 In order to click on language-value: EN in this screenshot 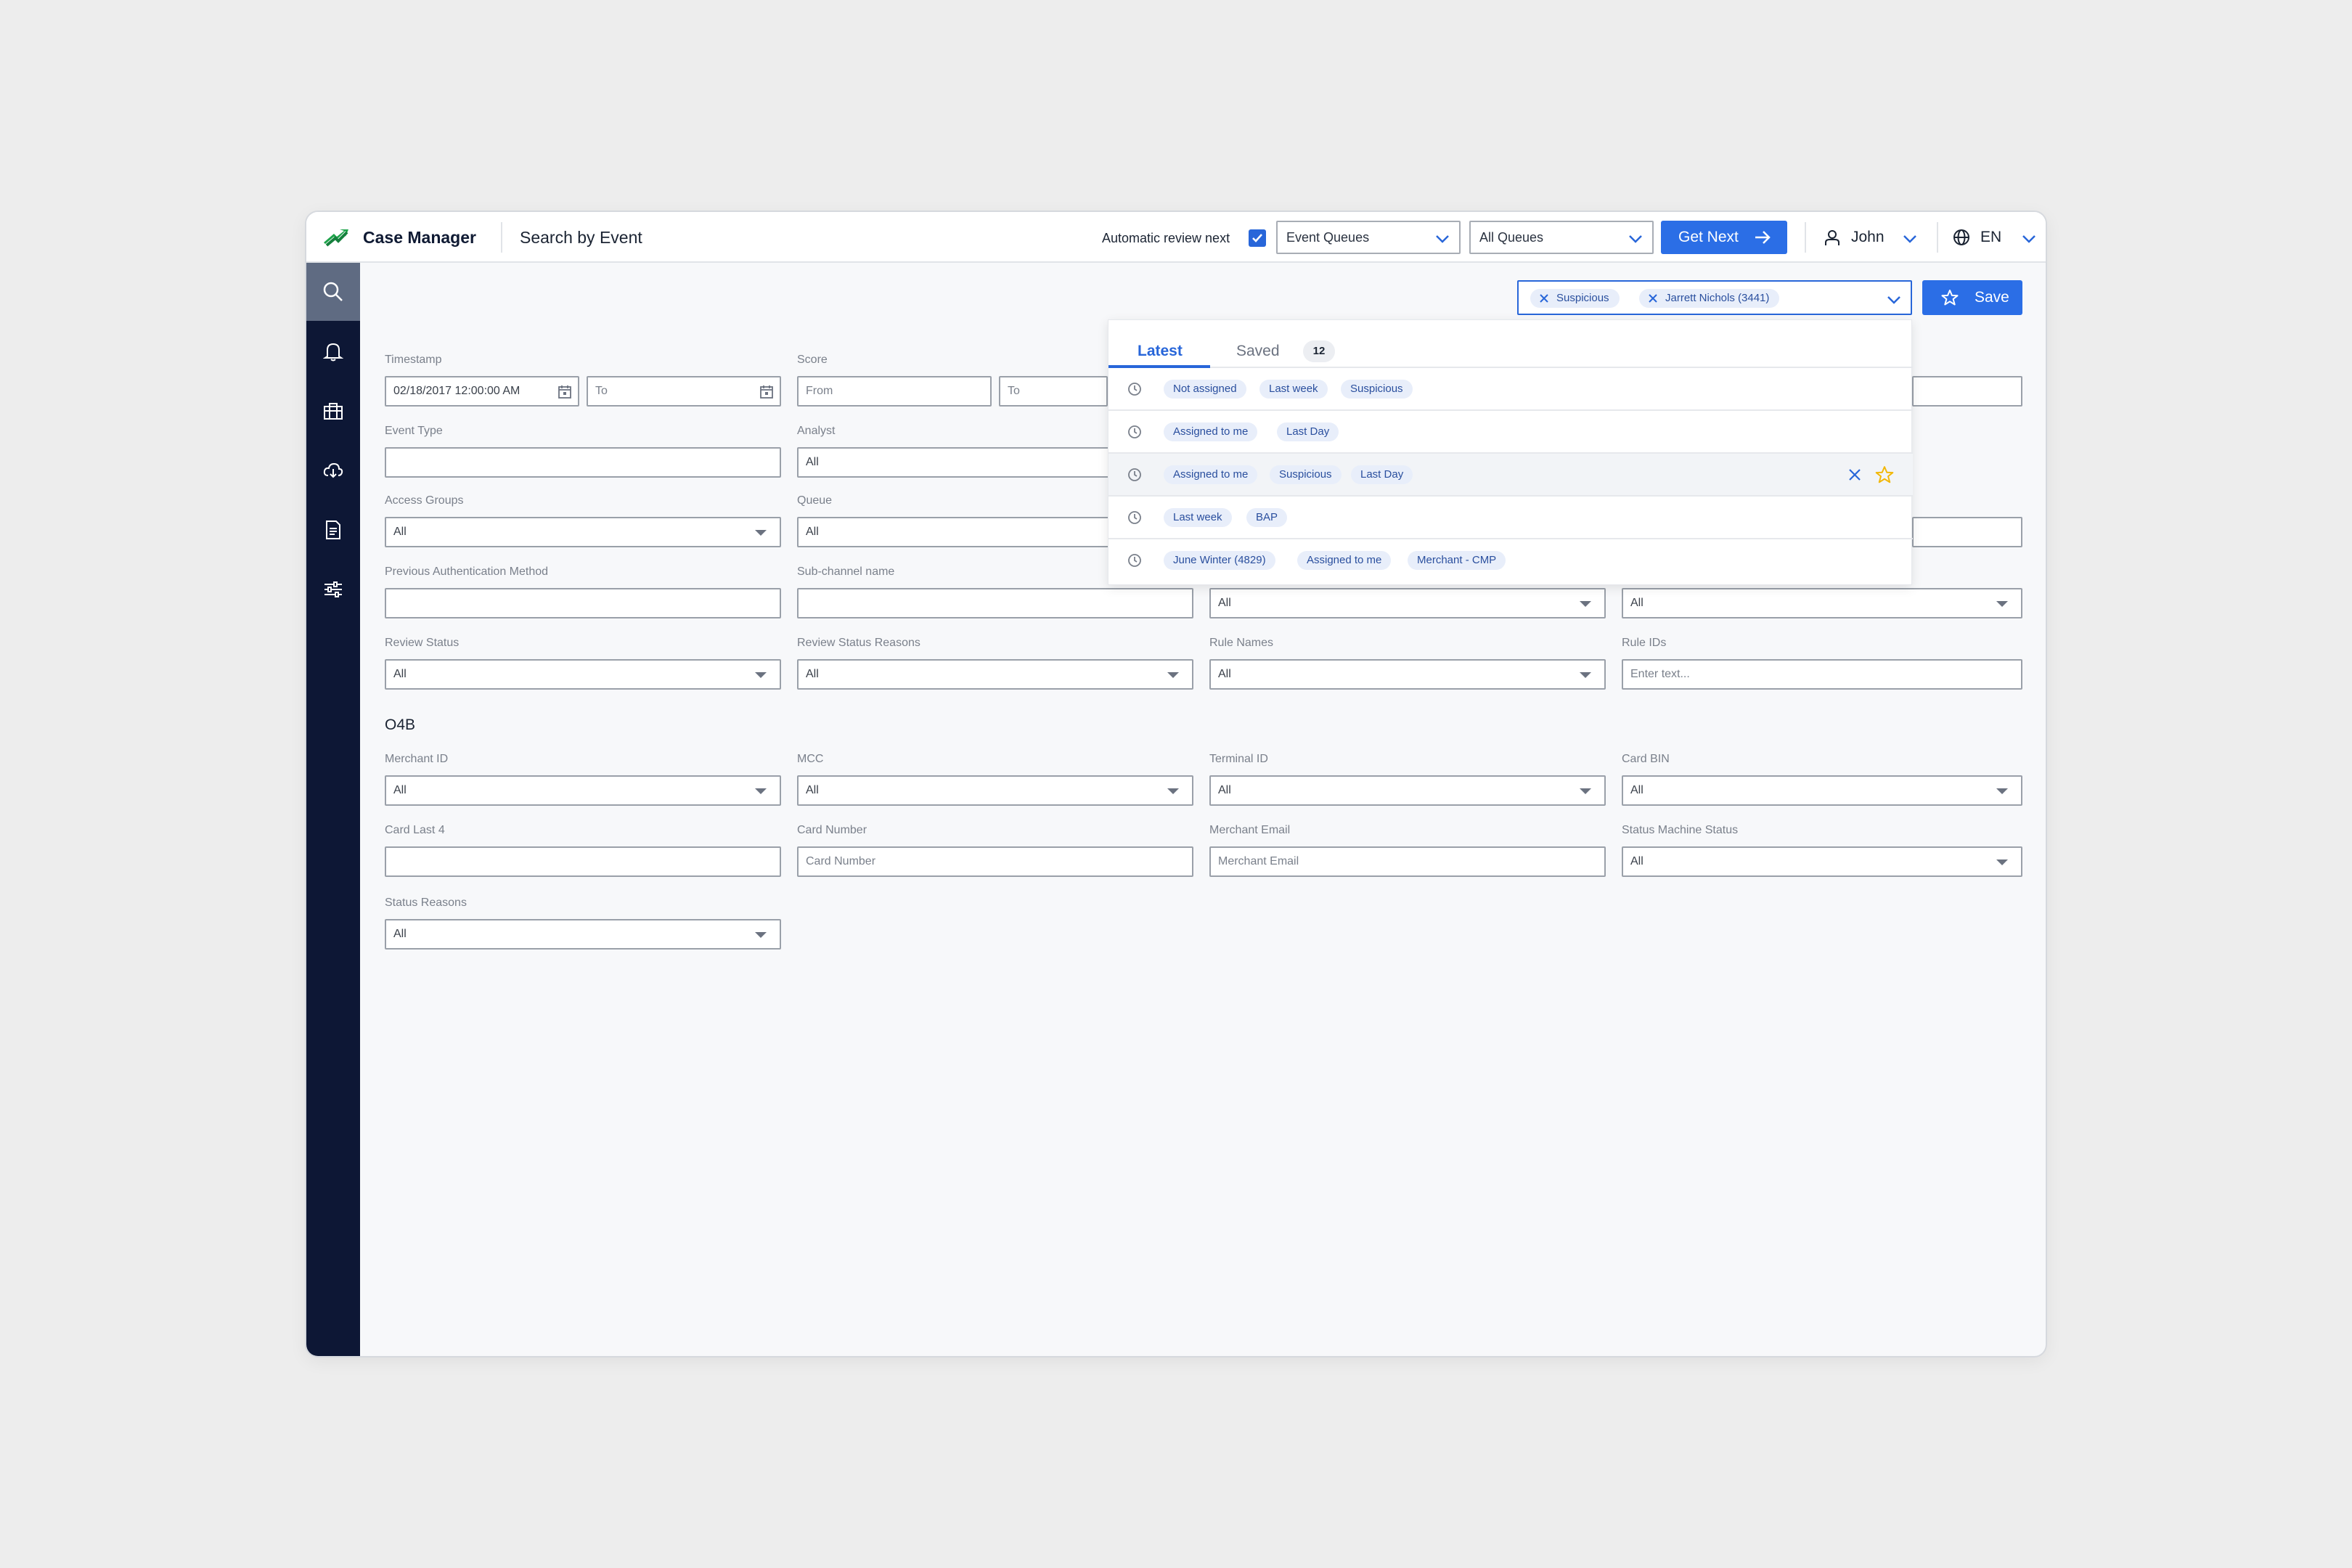, I will do `click(1991, 237)`.